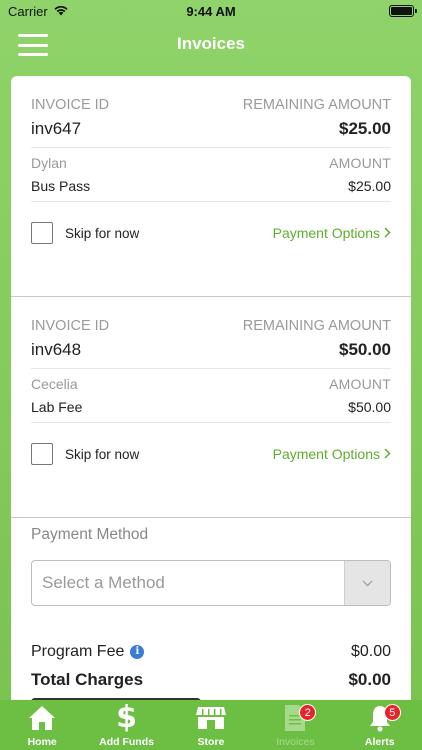  I want to click on tab-store: Store, so click(211, 725).